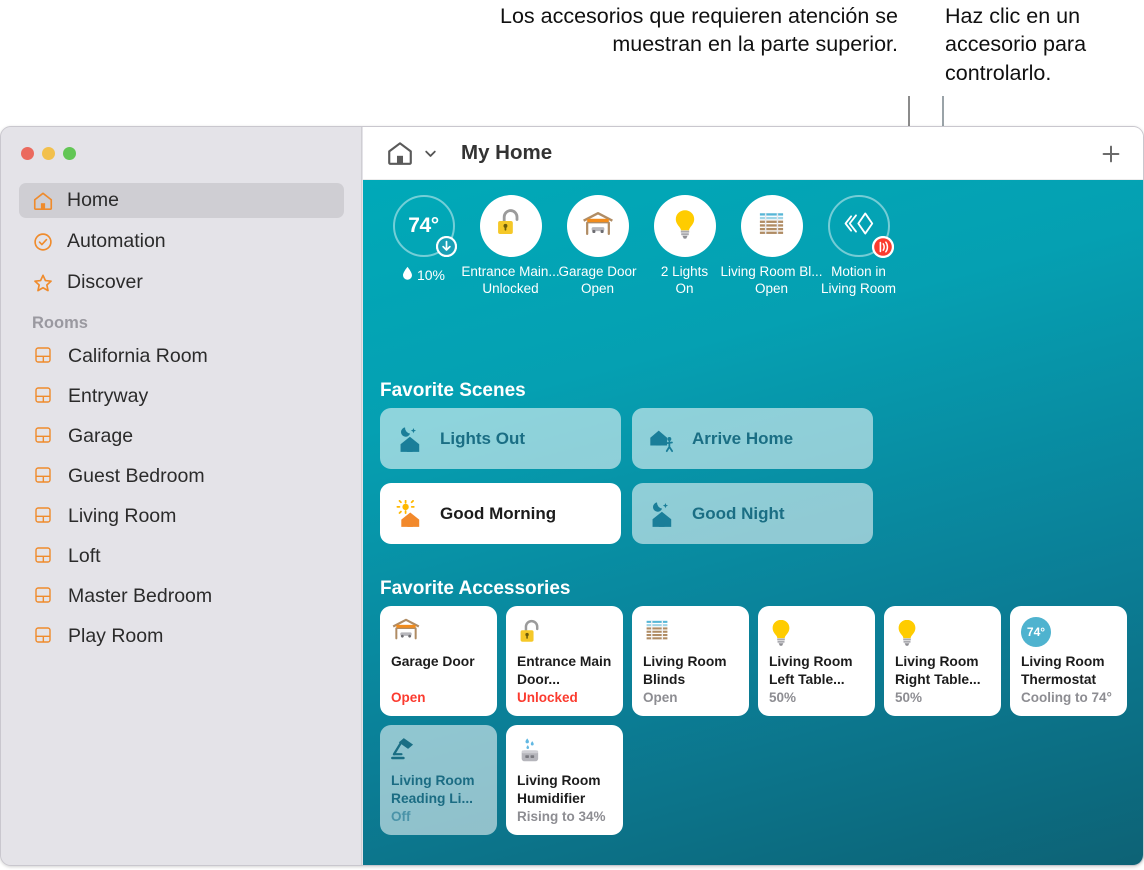 The width and height of the screenshot is (1144, 870). I want to click on sidebar-item-label: Loft, so click(84, 555).